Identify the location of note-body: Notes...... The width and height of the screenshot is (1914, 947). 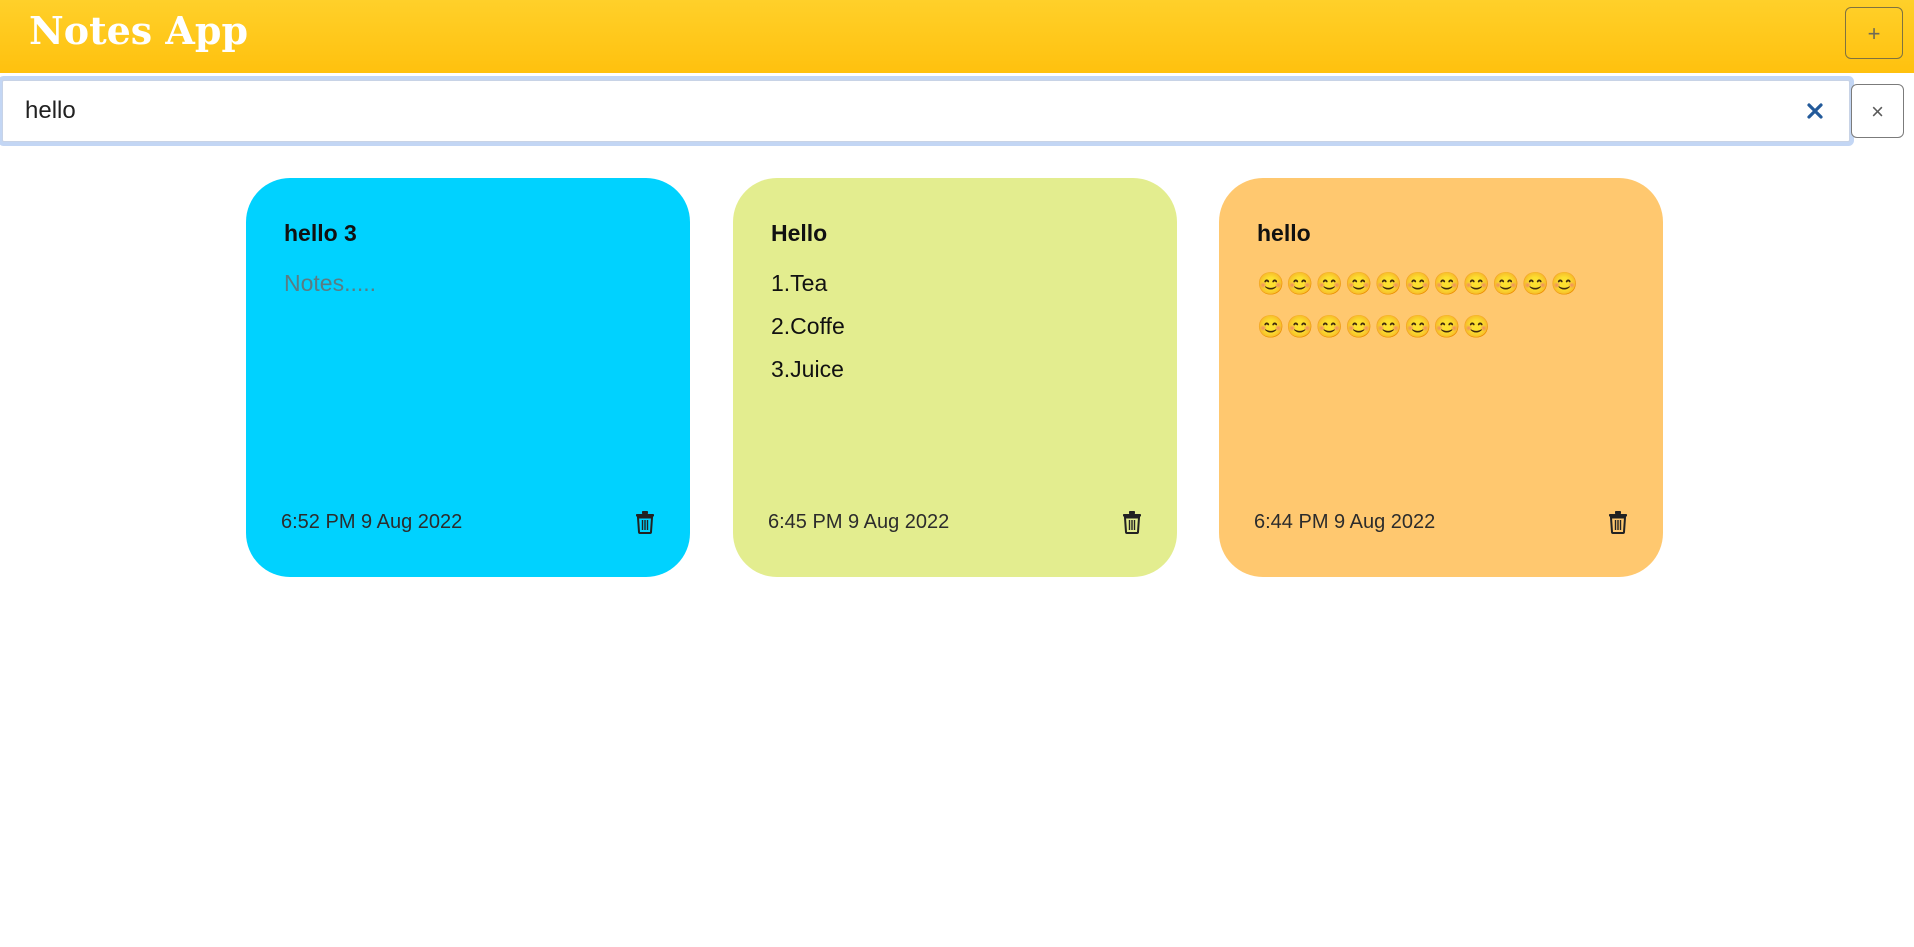
(472, 283).